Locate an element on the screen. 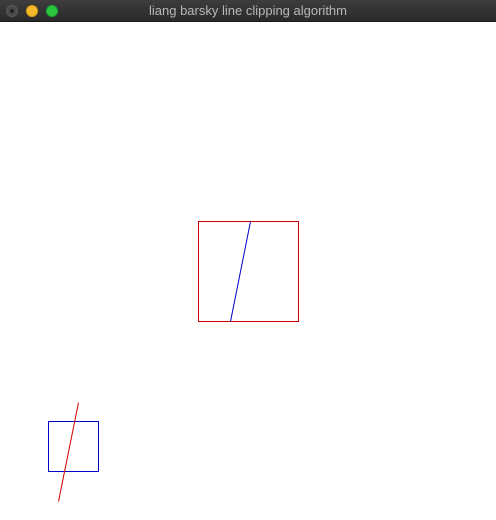 This screenshot has width=496, height=520. title-bar: liang barsky line clipping algorithm is located at coordinates (248, 11).